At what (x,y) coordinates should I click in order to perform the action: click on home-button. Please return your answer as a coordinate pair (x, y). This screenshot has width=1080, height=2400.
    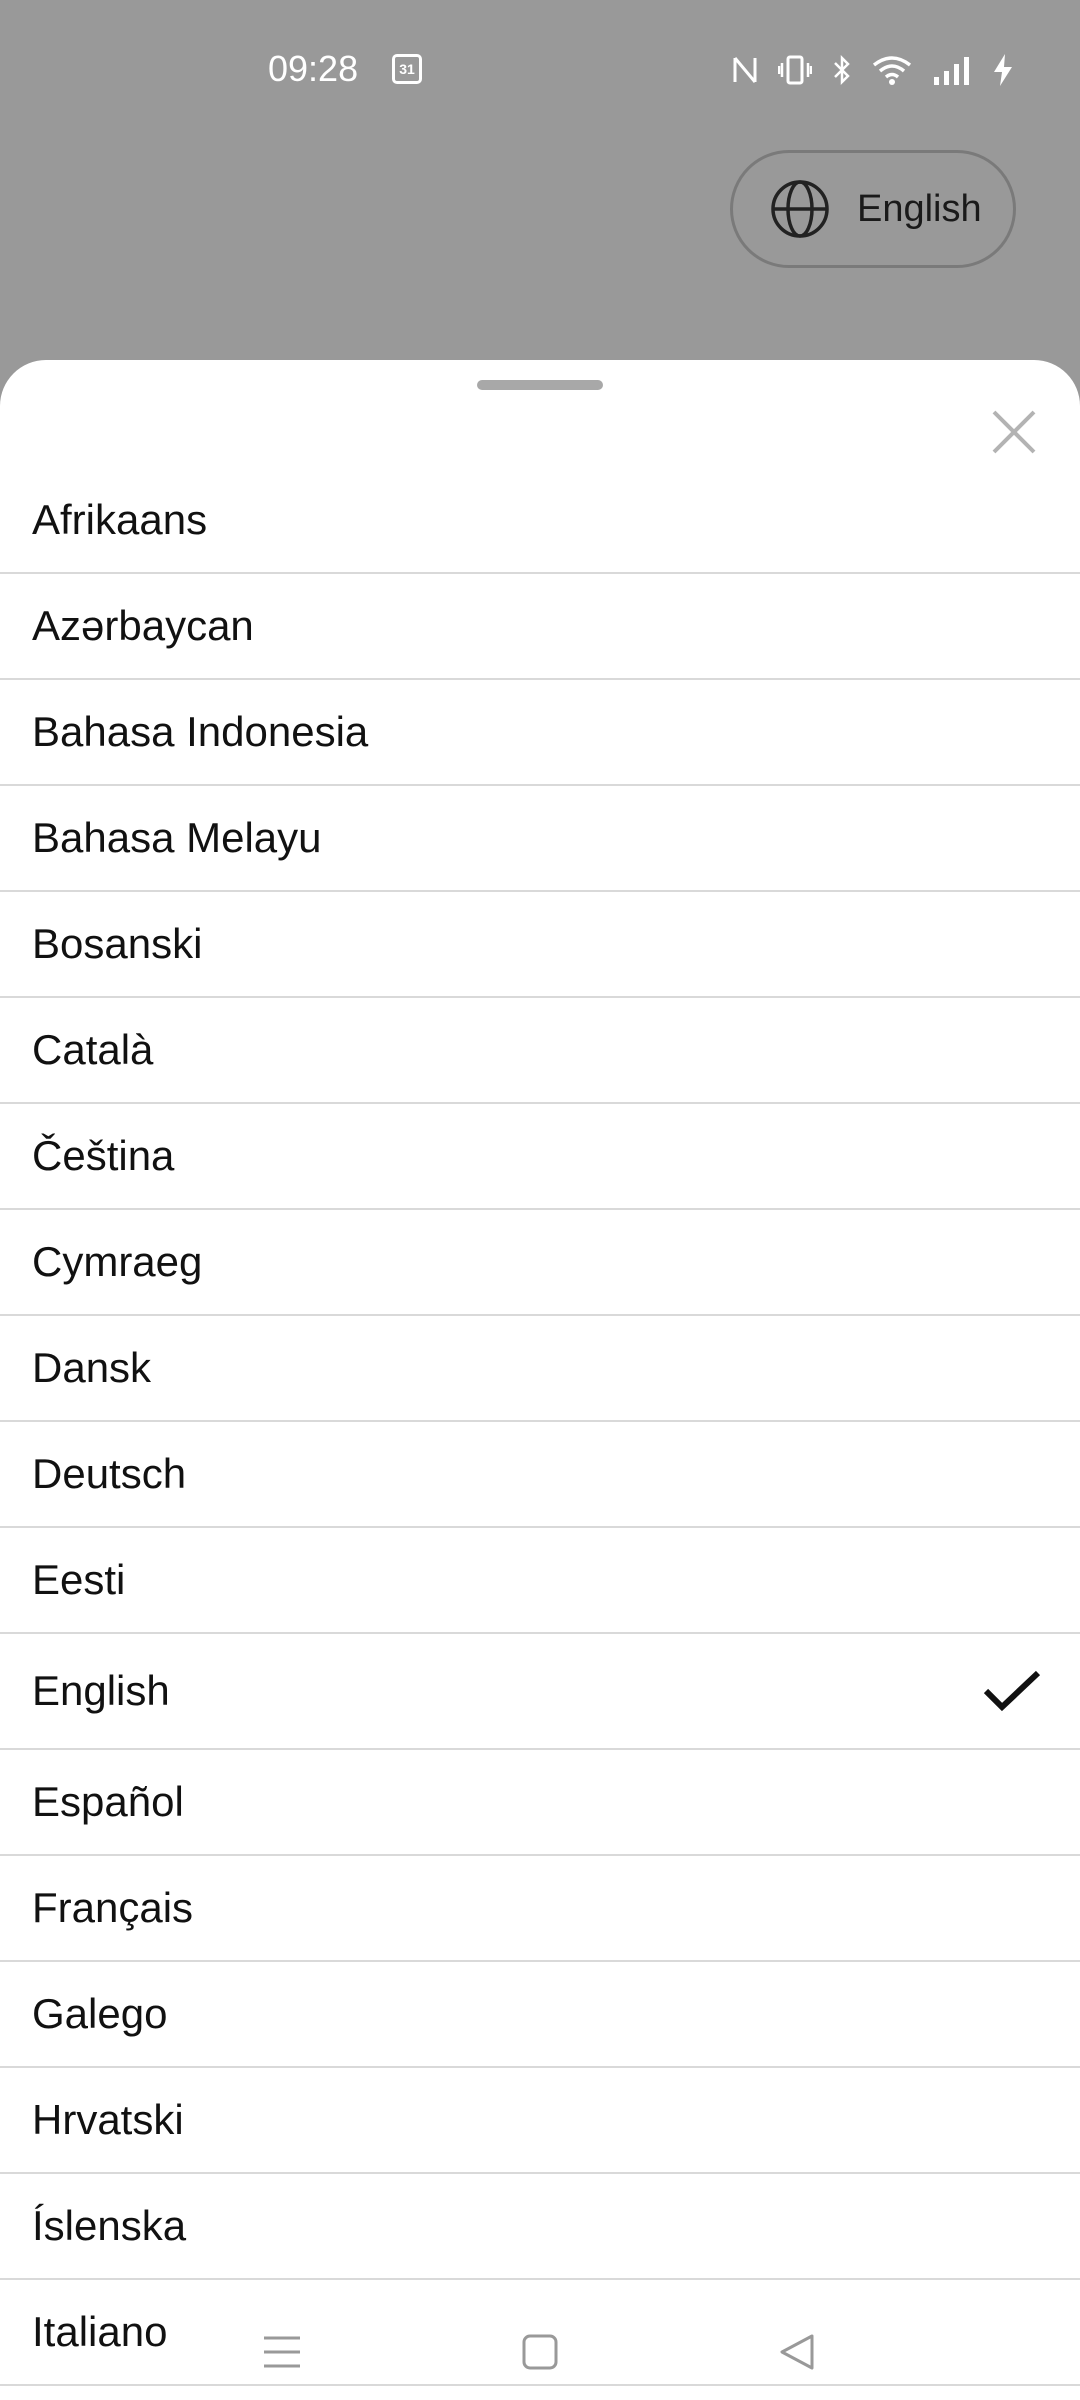
    Looking at the image, I should click on (540, 2352).